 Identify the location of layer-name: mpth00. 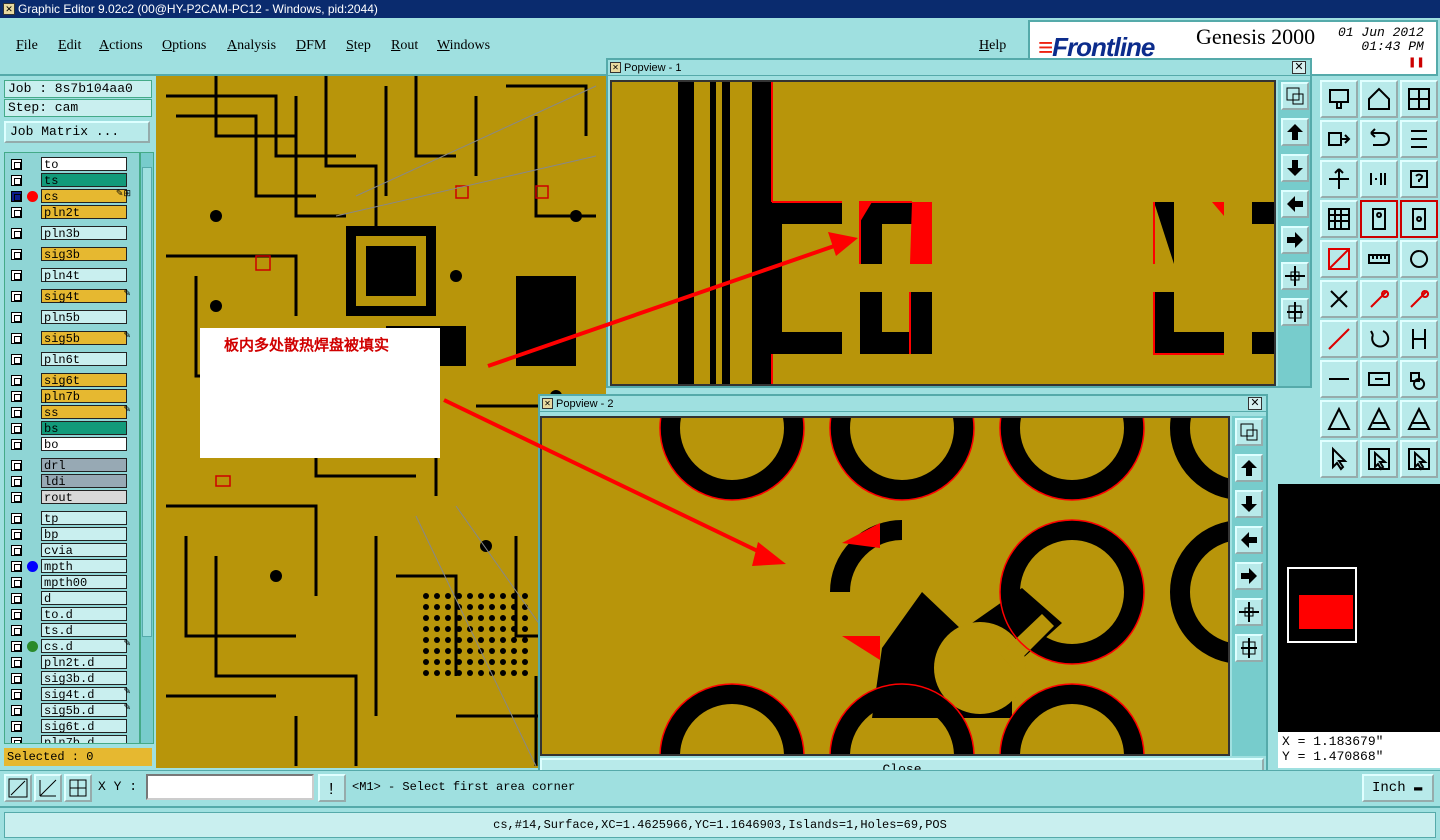
(84, 582).